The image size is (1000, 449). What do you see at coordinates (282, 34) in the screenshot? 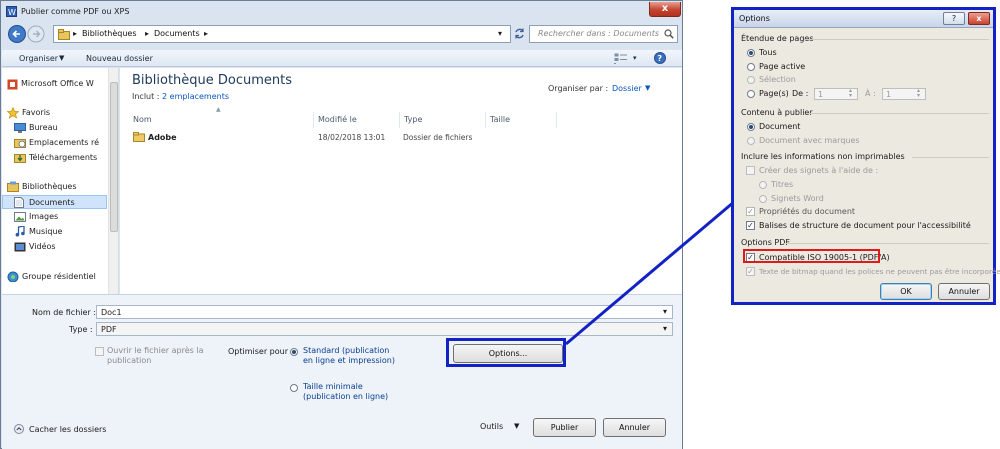
I see `address-bar: ▸ Bibliothèques ▸ Documents ▸ ▾` at bounding box center [282, 34].